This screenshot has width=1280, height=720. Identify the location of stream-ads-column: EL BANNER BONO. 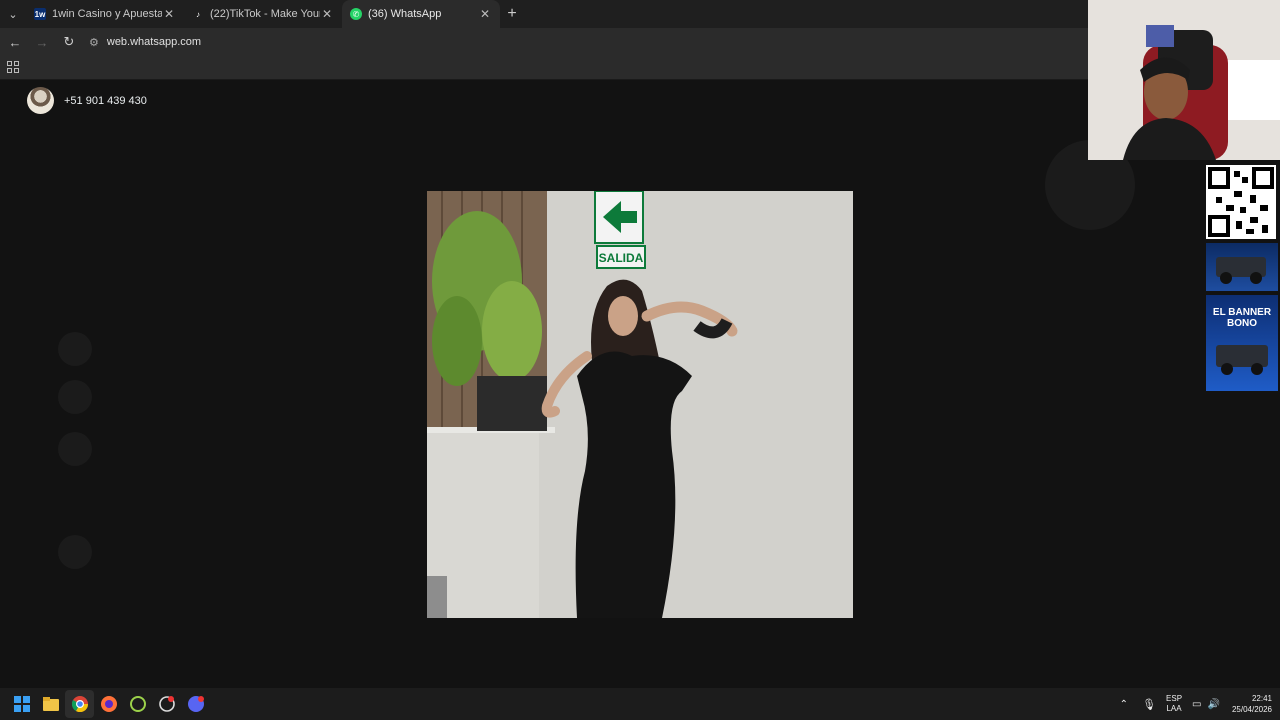
(1243, 278).